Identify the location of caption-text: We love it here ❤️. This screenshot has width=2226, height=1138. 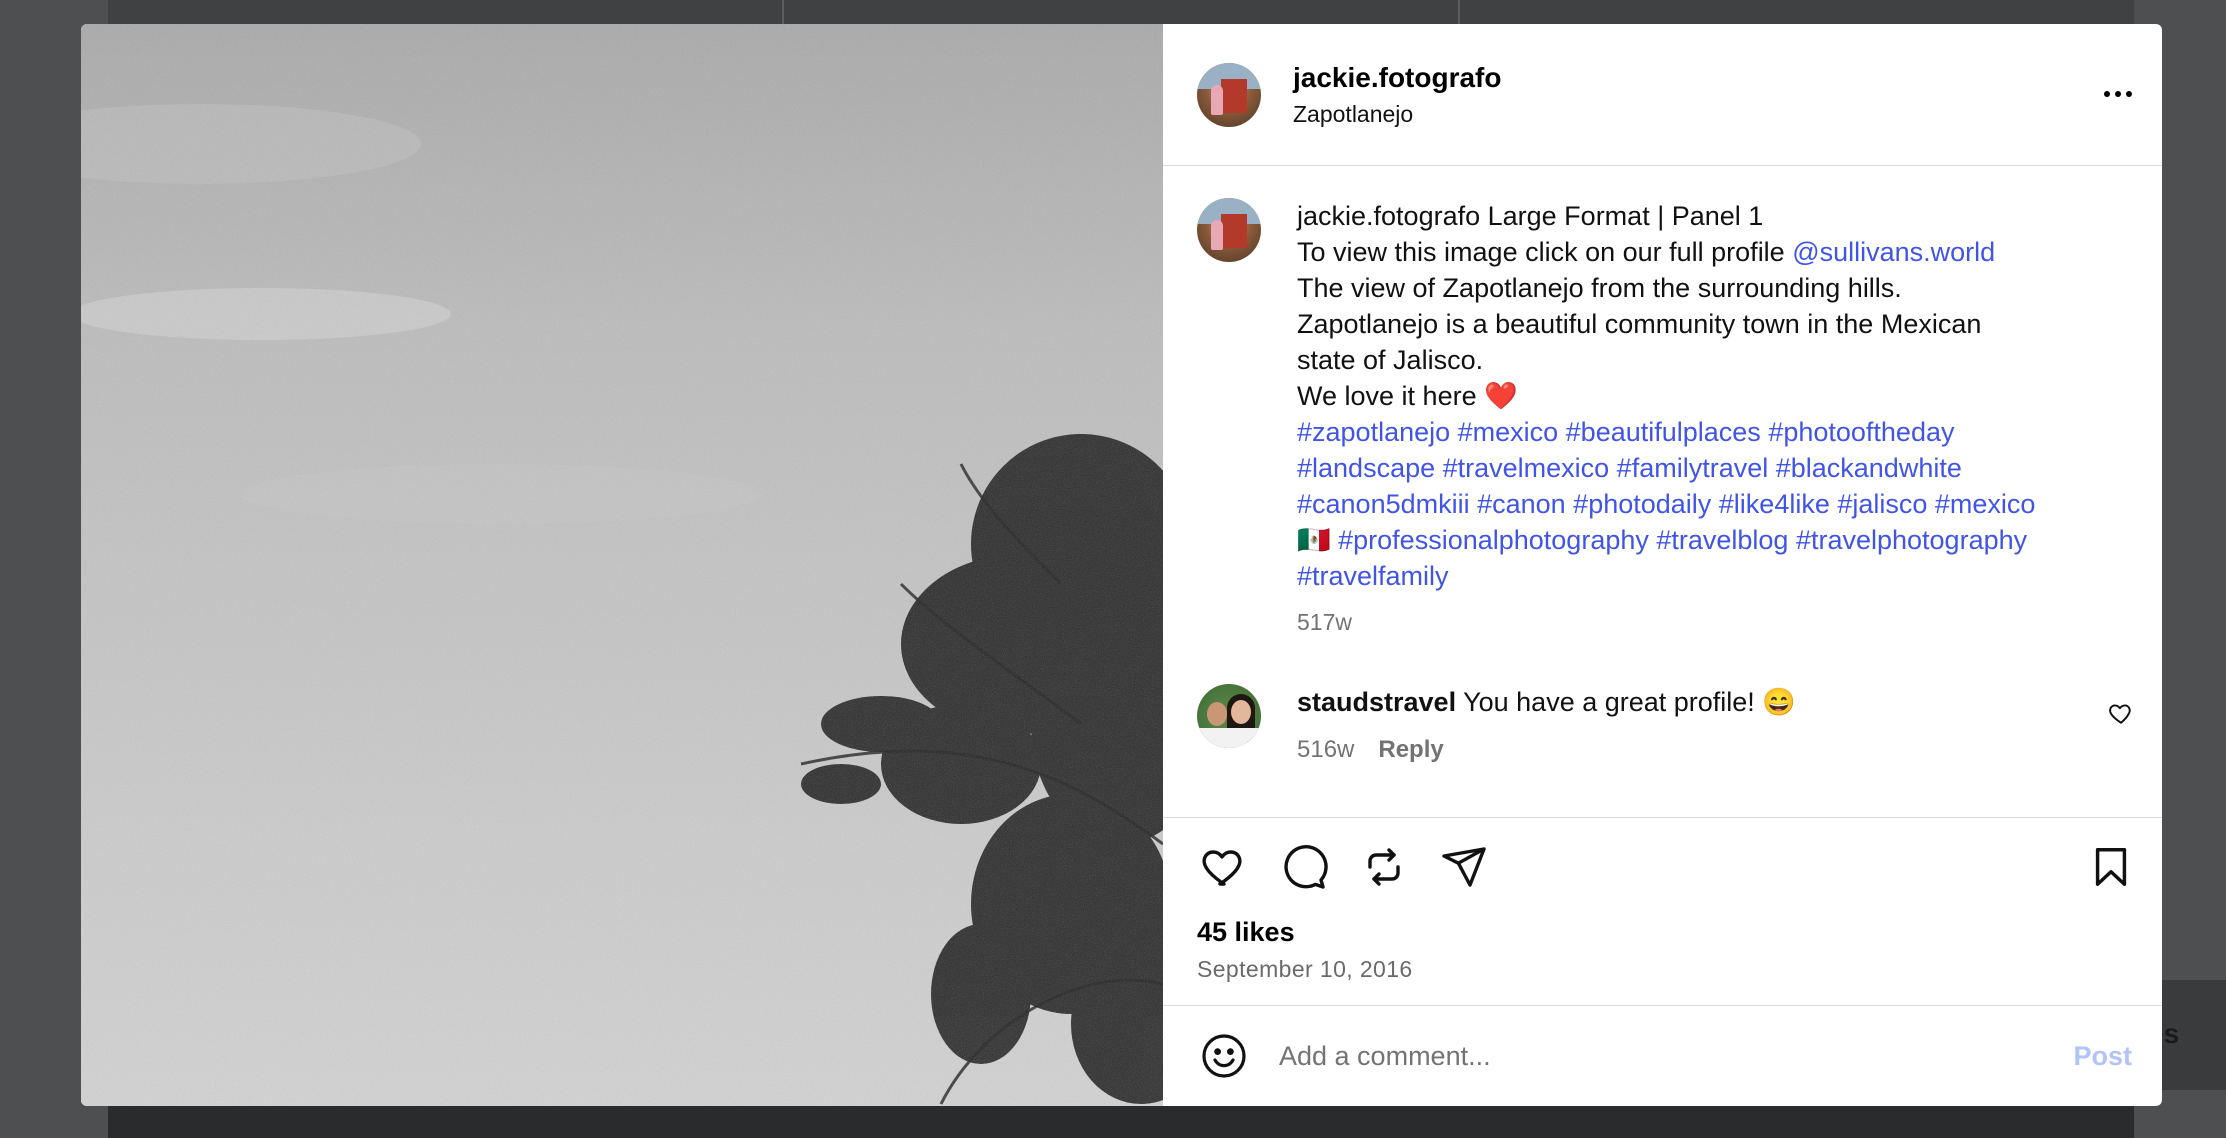
(1407, 396).